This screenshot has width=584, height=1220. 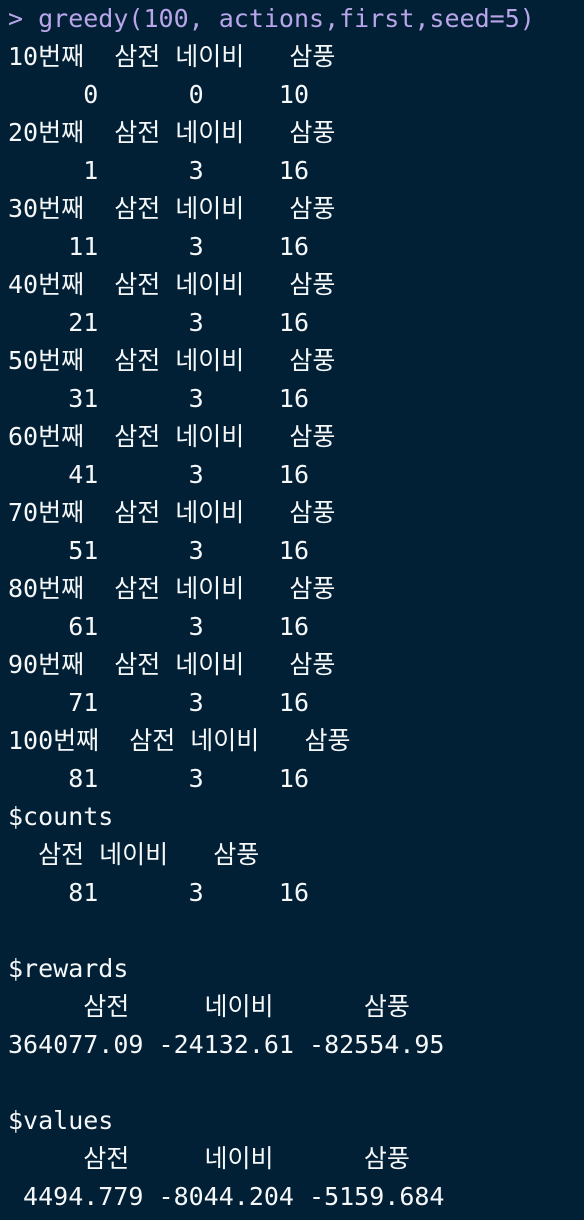 What do you see at coordinates (159, 626) in the screenshot?
I see `output-line: 61 3 16` at bounding box center [159, 626].